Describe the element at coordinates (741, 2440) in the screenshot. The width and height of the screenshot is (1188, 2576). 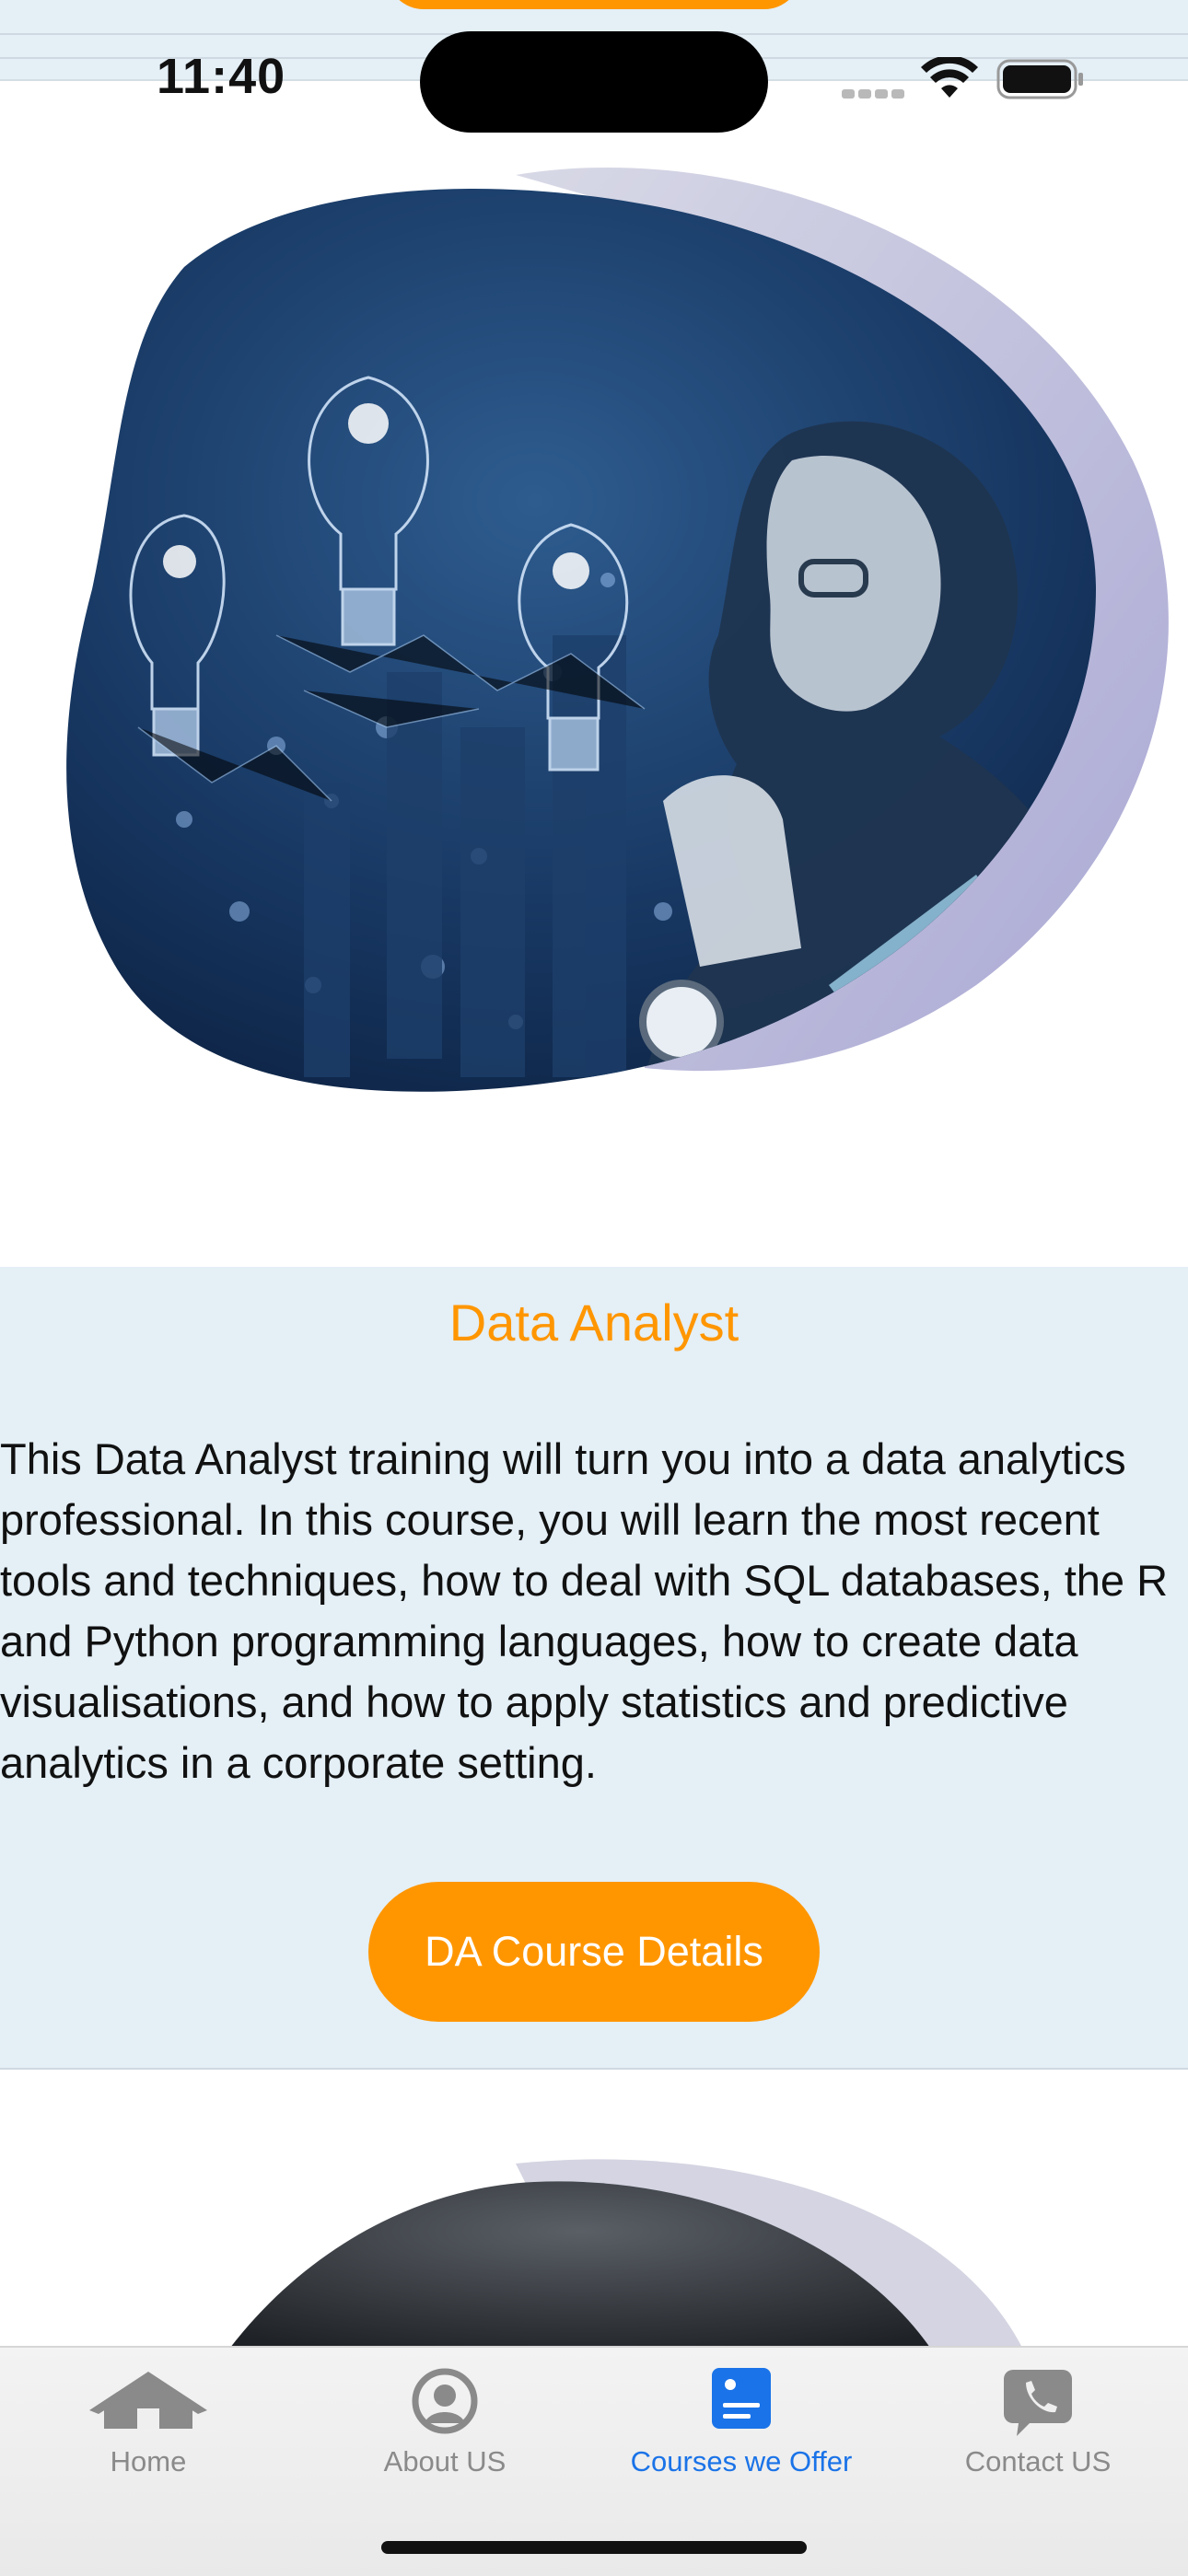
I see `tab-courses: Courses we Offer` at that location.